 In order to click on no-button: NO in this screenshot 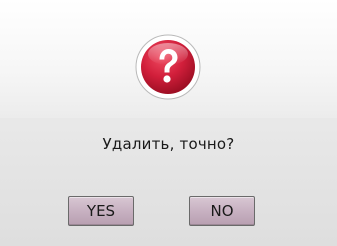, I will do `click(222, 211)`.